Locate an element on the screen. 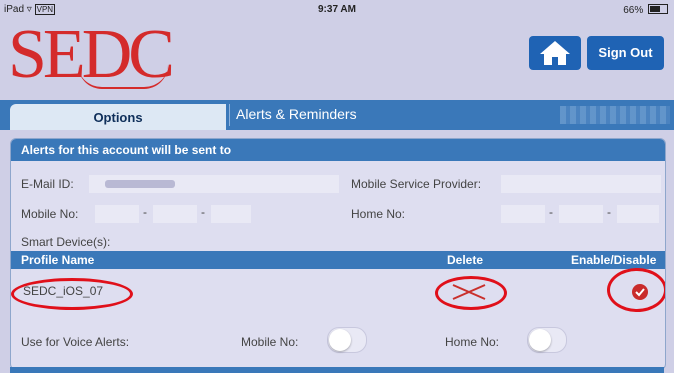 The height and width of the screenshot is (373, 674). email-value-redacted is located at coordinates (140, 184).